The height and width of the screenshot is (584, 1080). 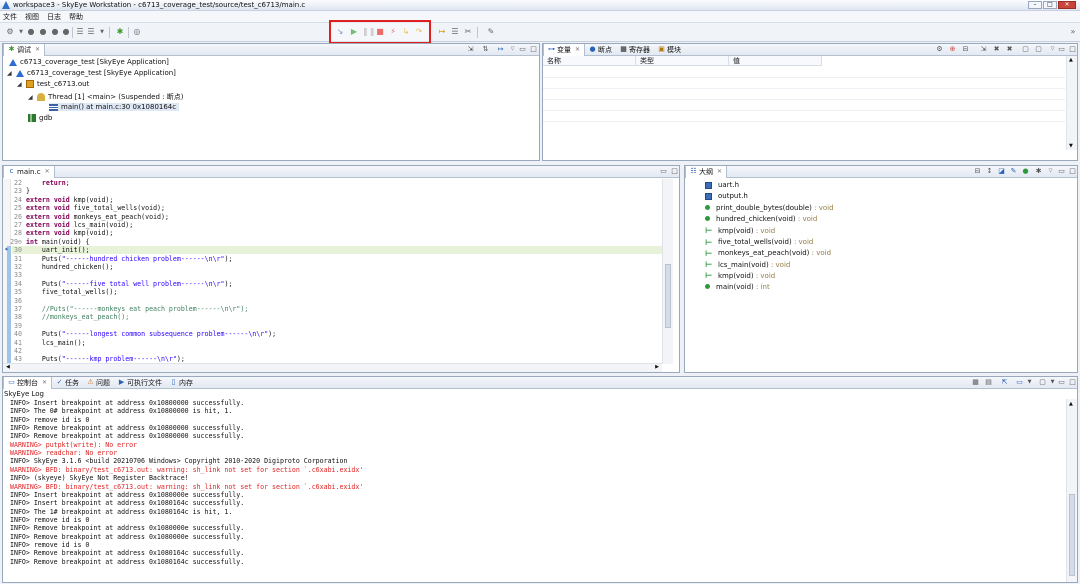 I want to click on code-line: 32 hundred_chicken();, so click(x=59, y=267).